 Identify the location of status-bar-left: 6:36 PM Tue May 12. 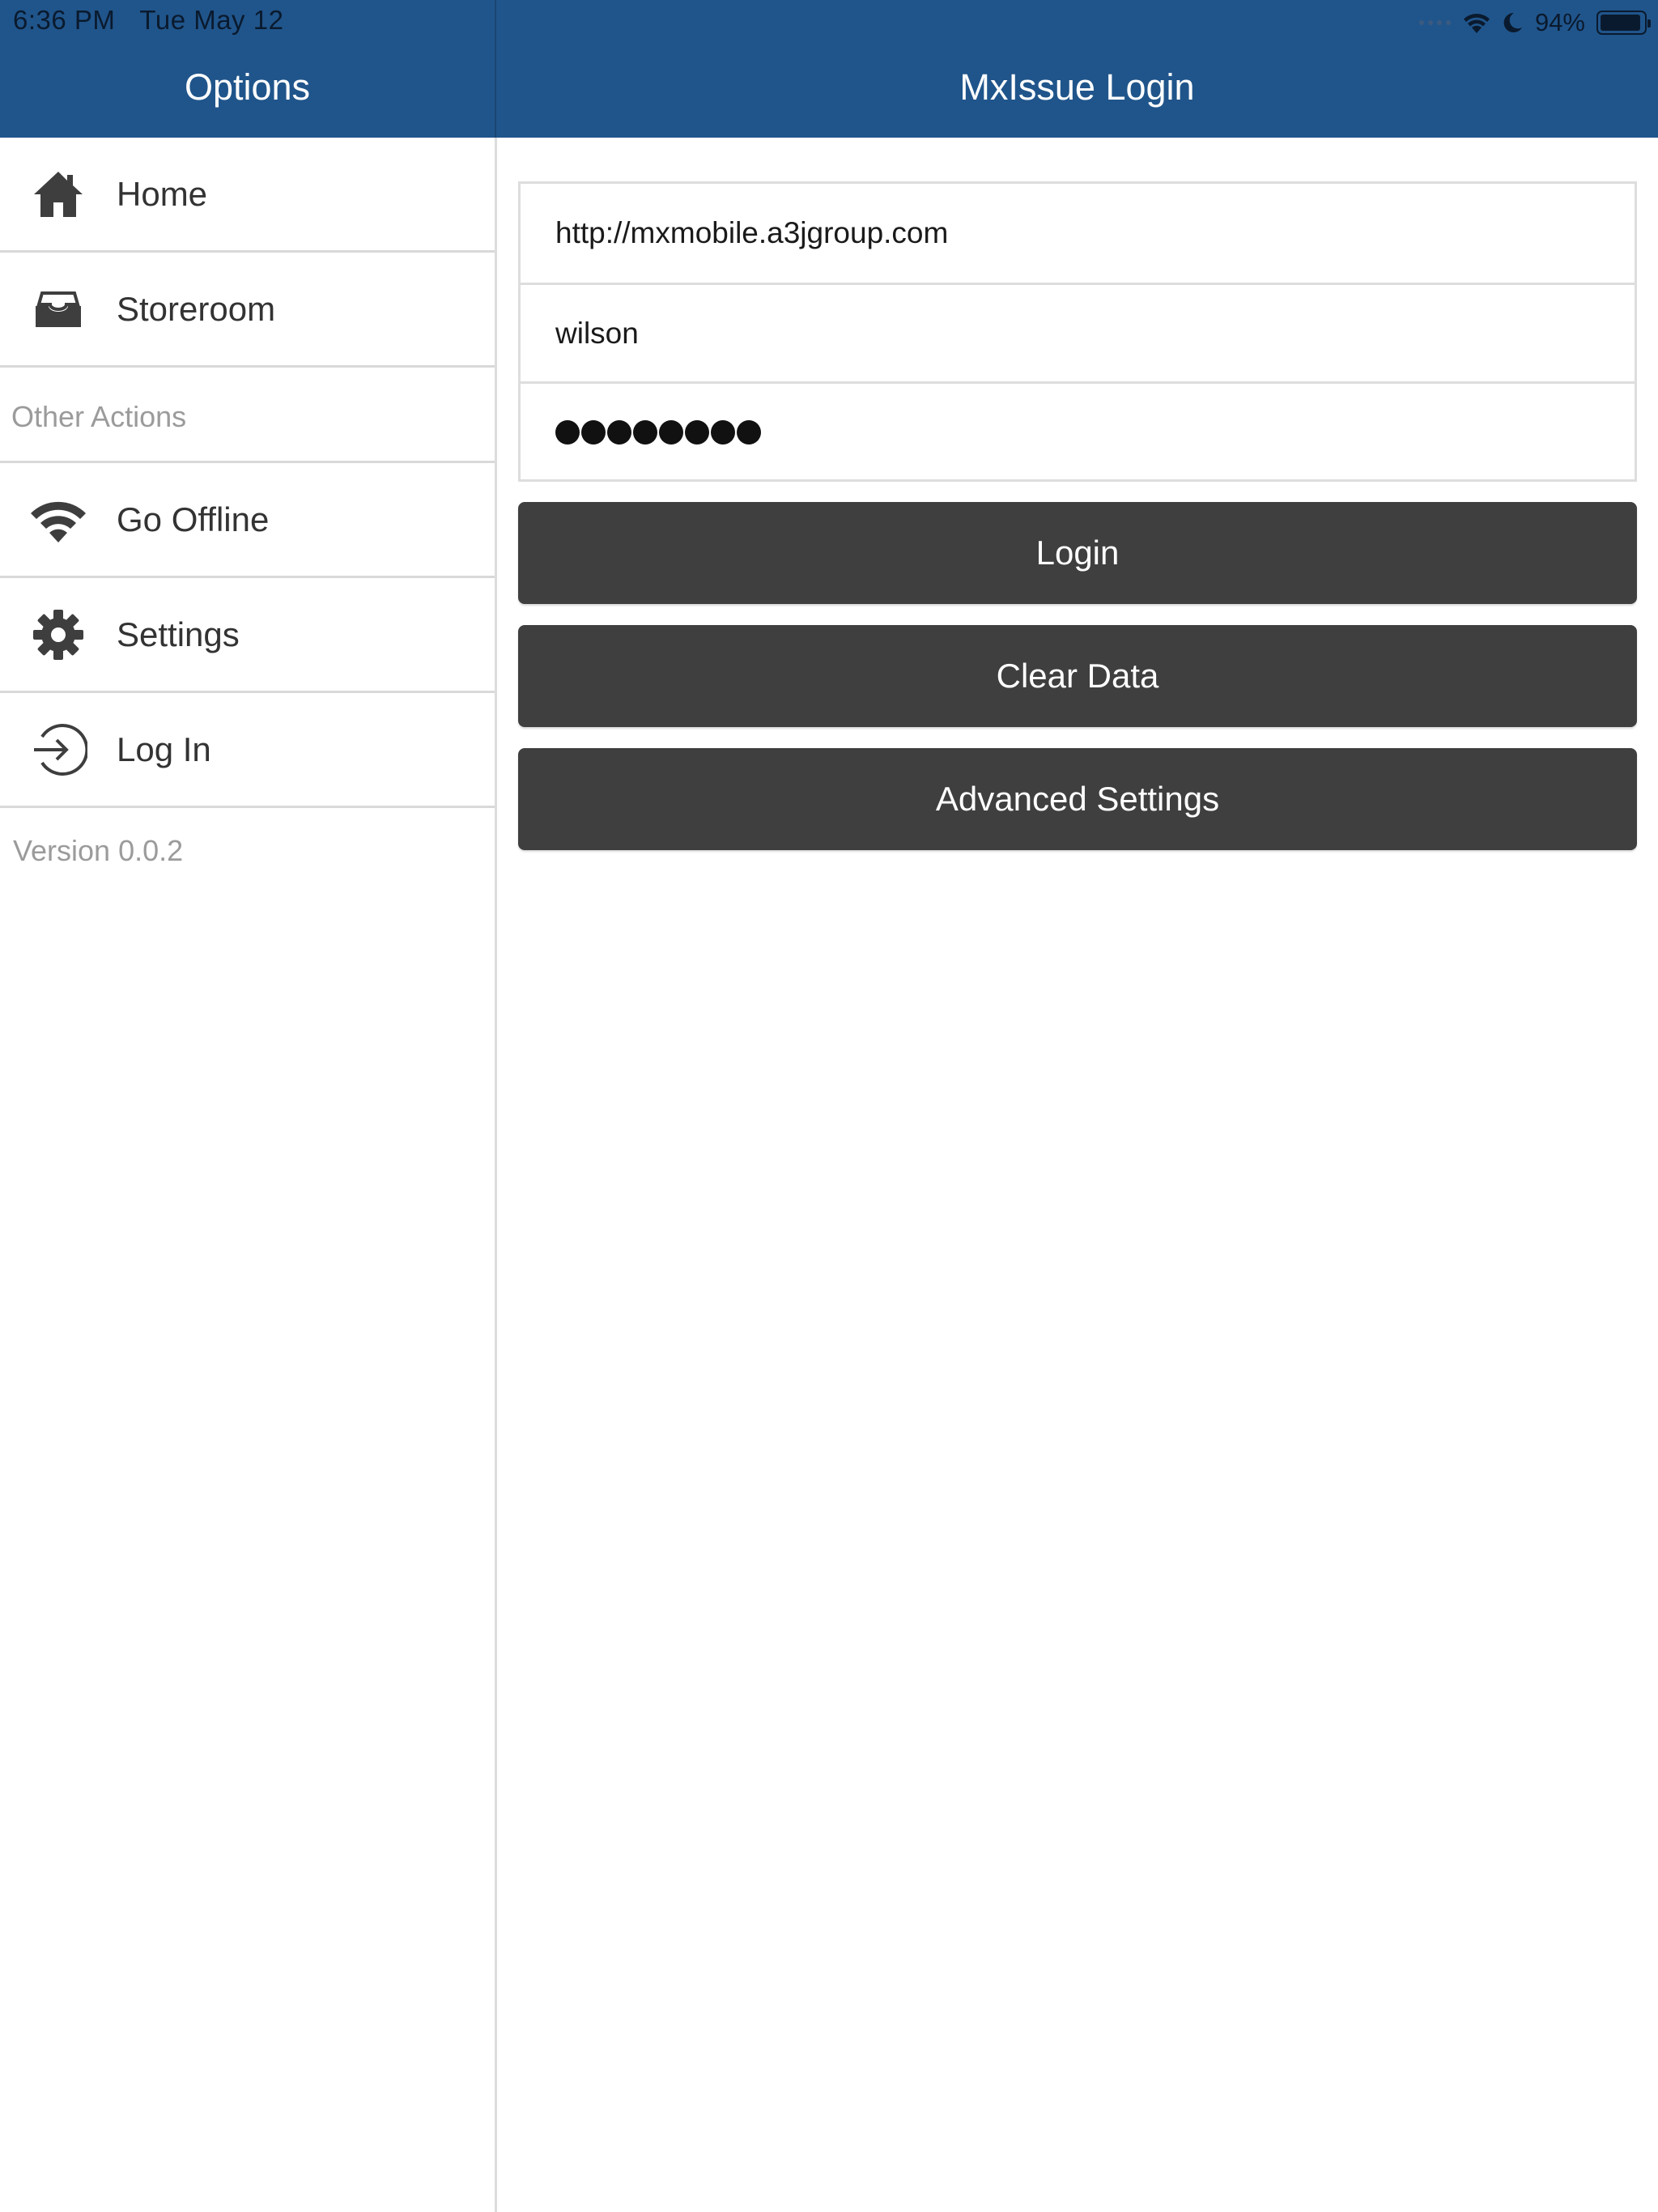
(148, 21).